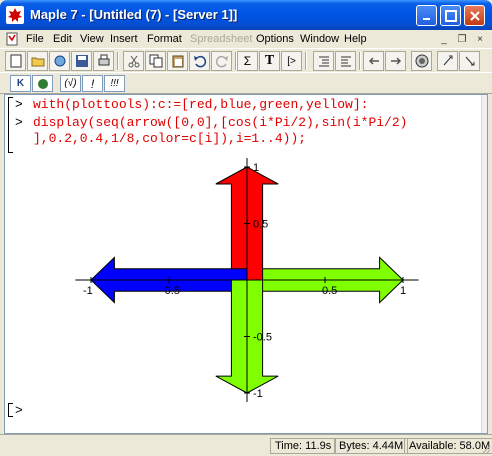  I want to click on resize-grip-icon, so click(485, 449).